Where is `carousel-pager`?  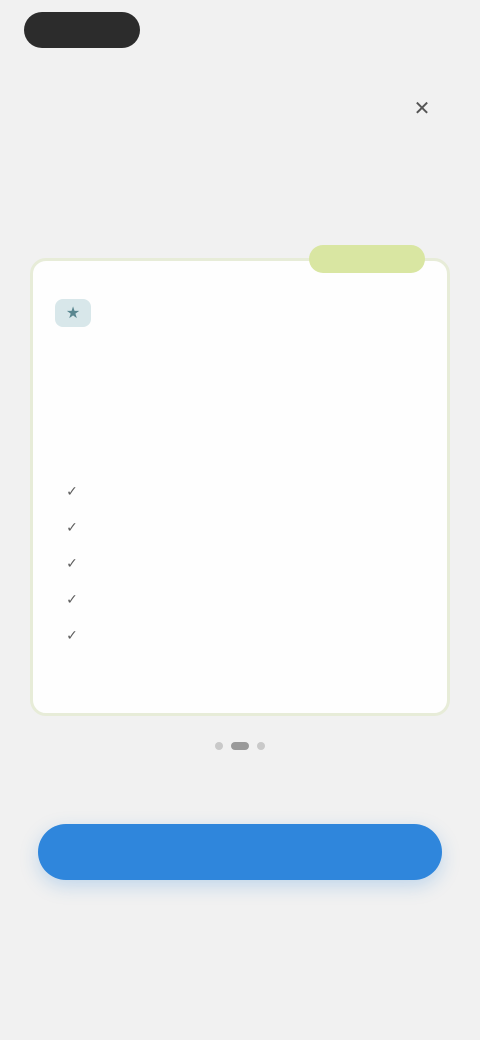
carousel-pager is located at coordinates (240, 746).